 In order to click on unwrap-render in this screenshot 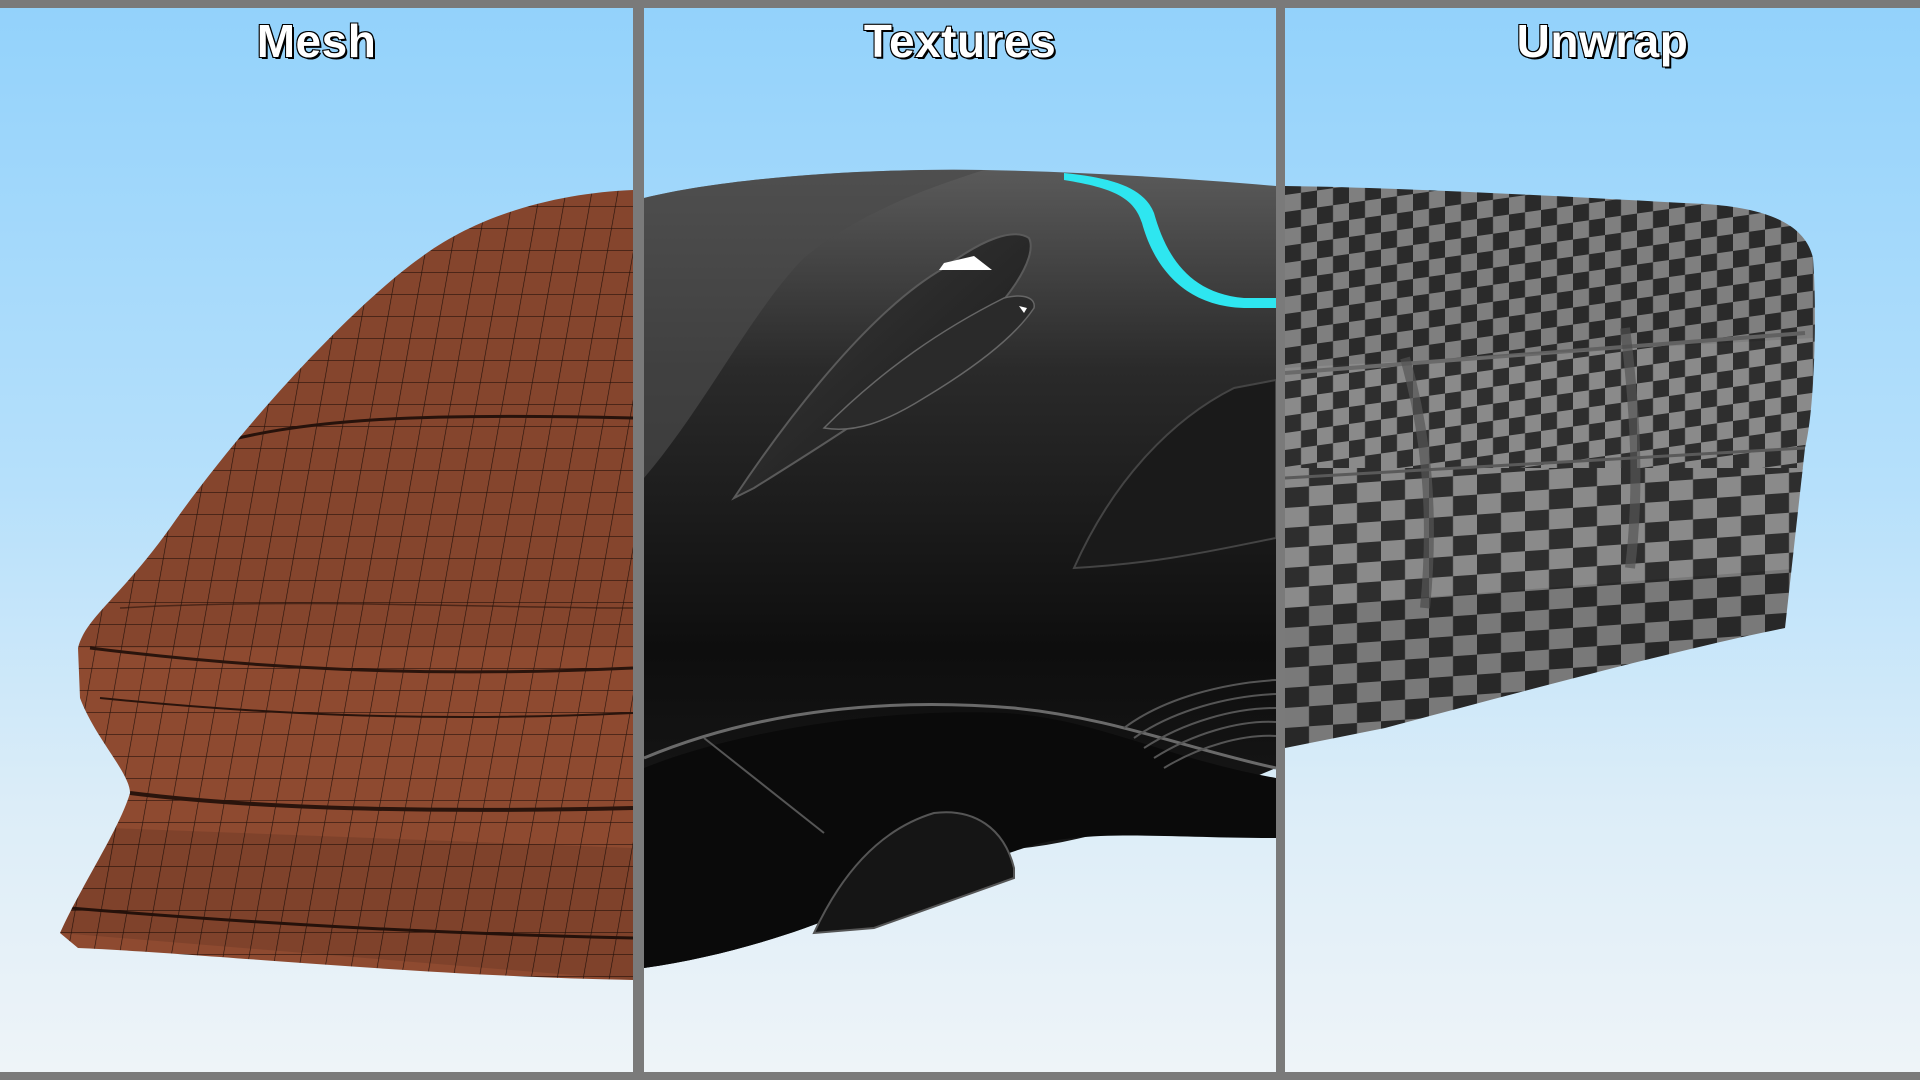, I will do `click(1550, 467)`.